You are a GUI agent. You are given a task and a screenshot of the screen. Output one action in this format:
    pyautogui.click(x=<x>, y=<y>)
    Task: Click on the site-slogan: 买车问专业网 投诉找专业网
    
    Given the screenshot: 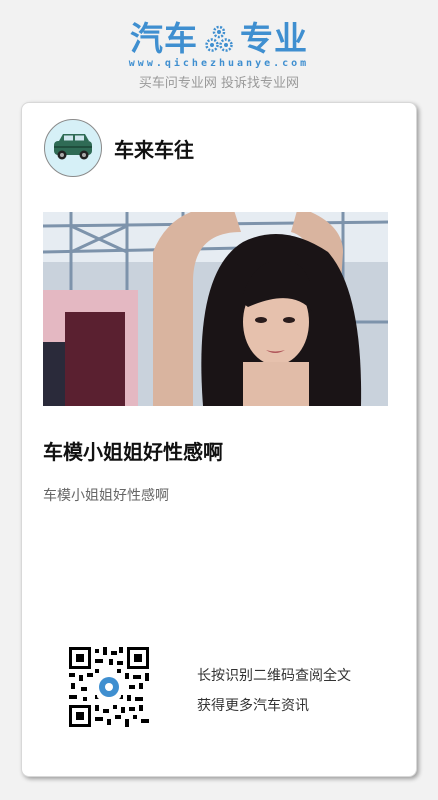 What is the action you would take?
    pyautogui.click(x=219, y=83)
    